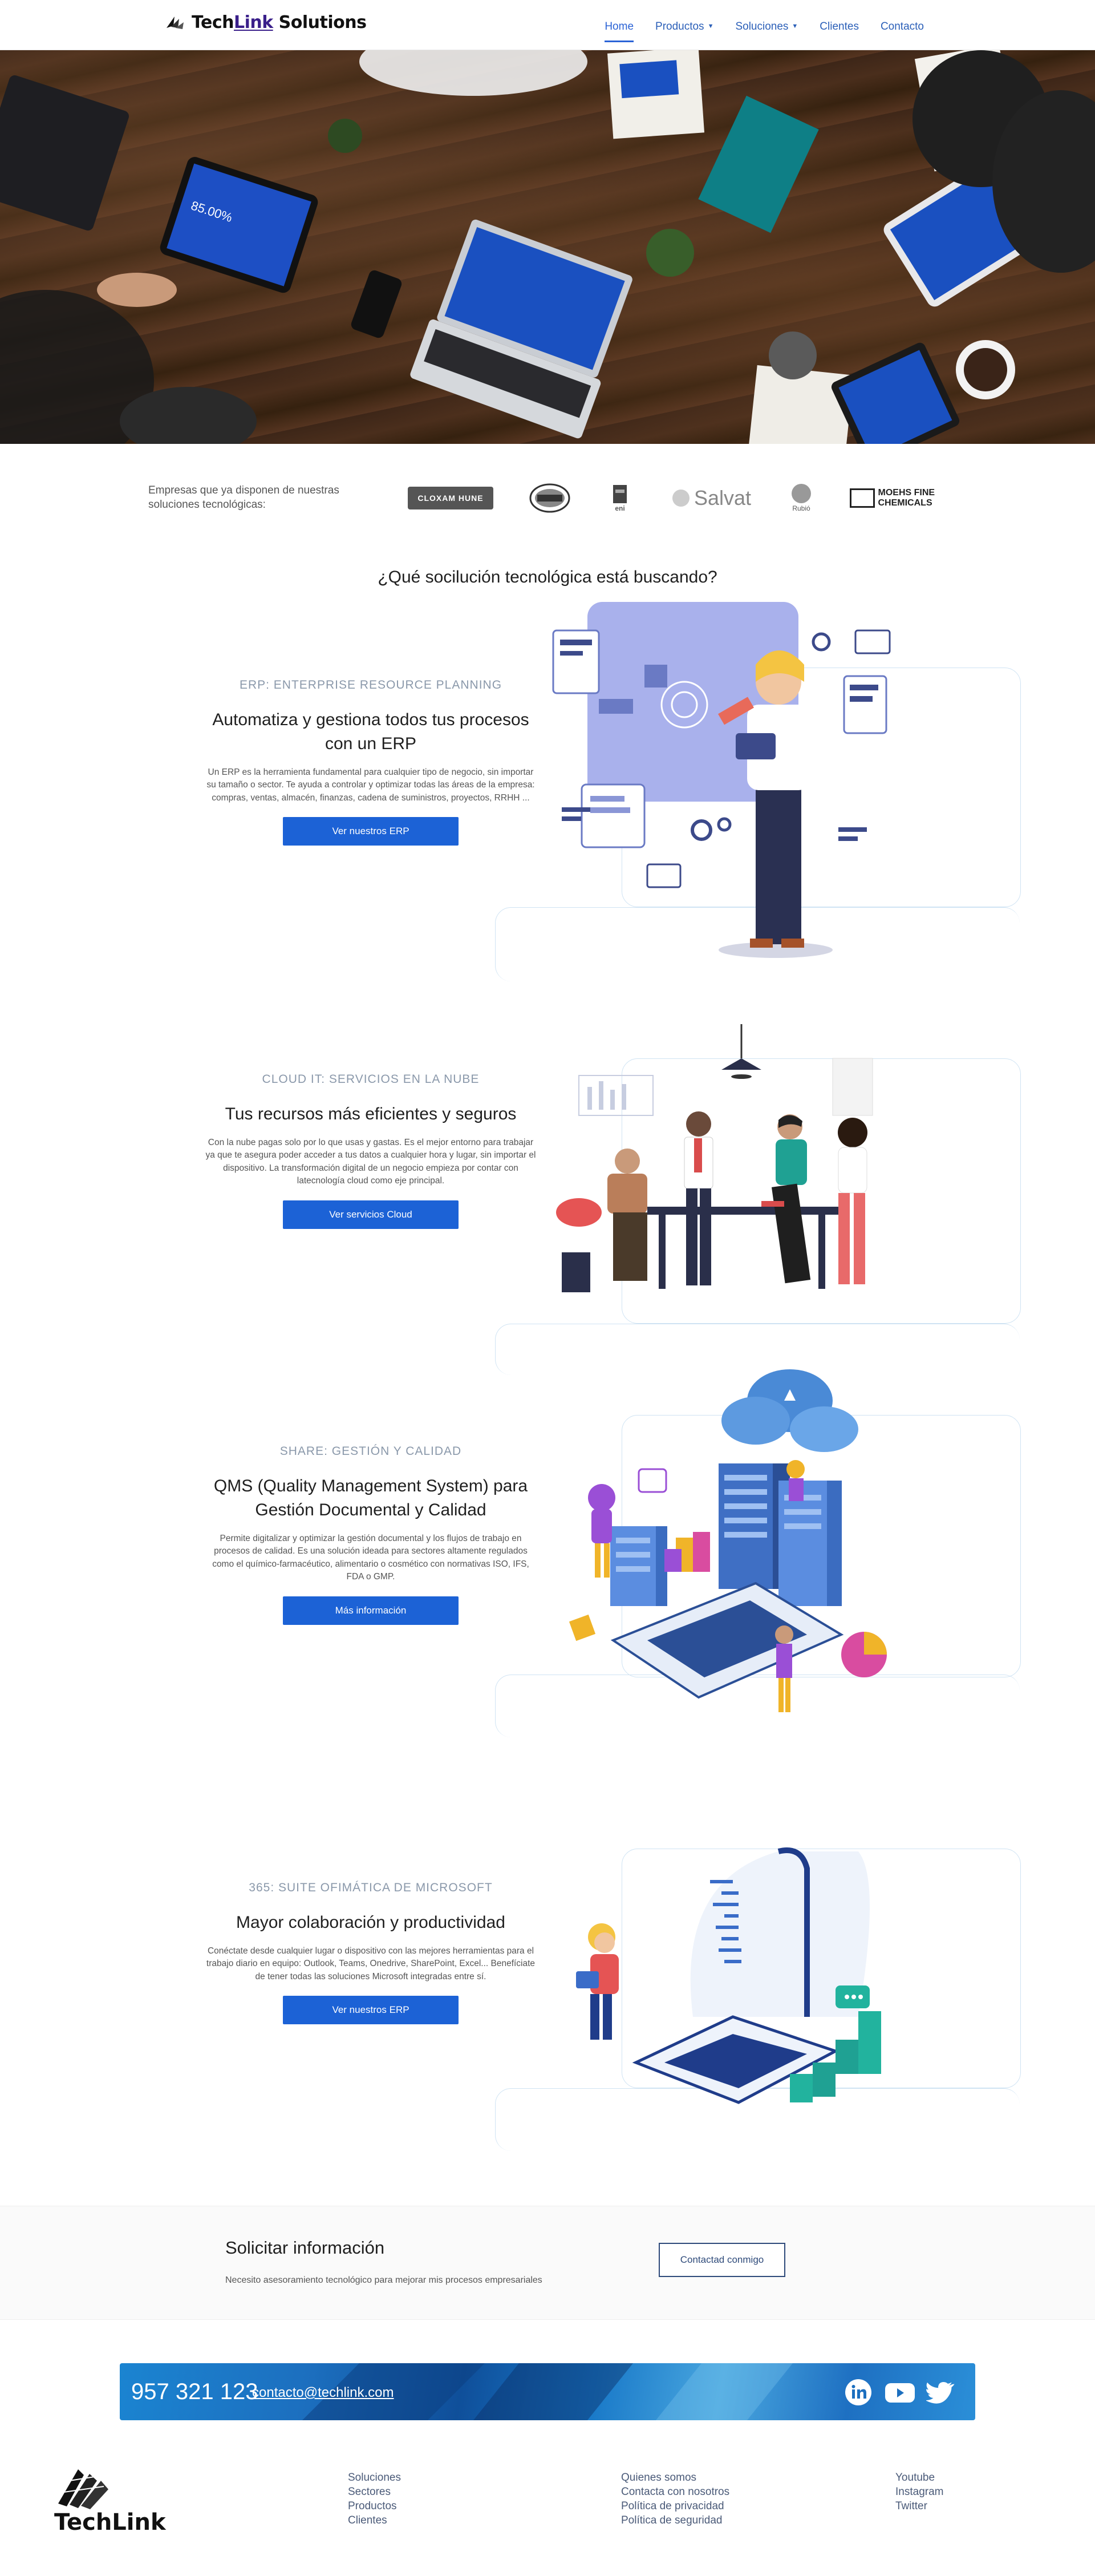 The width and height of the screenshot is (1095, 2576). What do you see at coordinates (675, 2520) in the screenshot?
I see `footer-link-seguridad: Política de seguridad` at bounding box center [675, 2520].